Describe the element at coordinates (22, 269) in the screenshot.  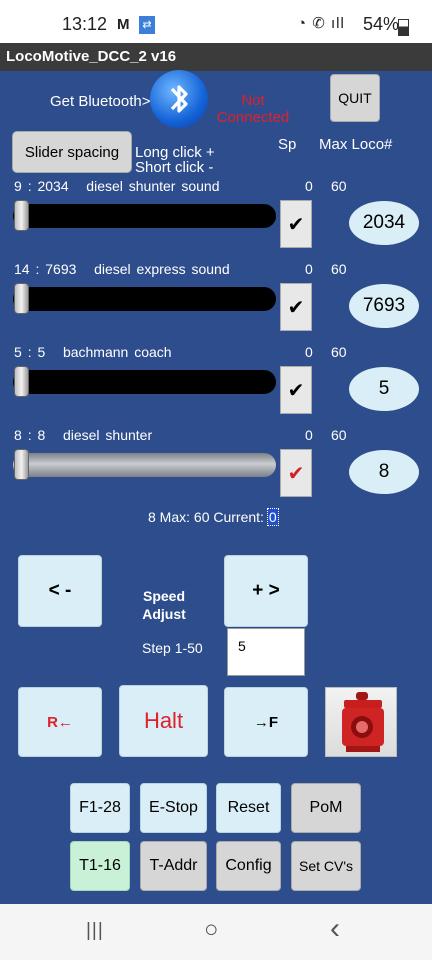
I see `loco-index: 14` at that location.